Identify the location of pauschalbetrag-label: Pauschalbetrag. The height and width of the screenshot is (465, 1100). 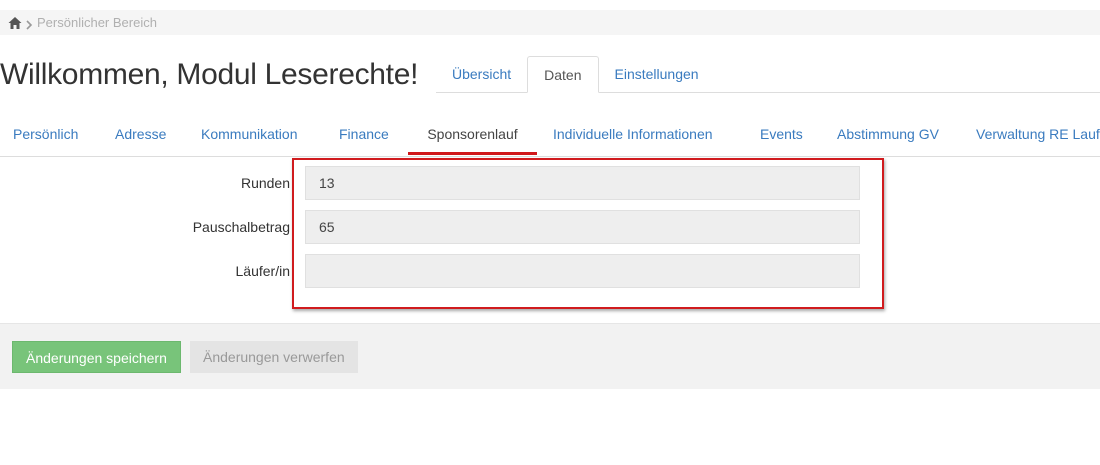
(241, 227).